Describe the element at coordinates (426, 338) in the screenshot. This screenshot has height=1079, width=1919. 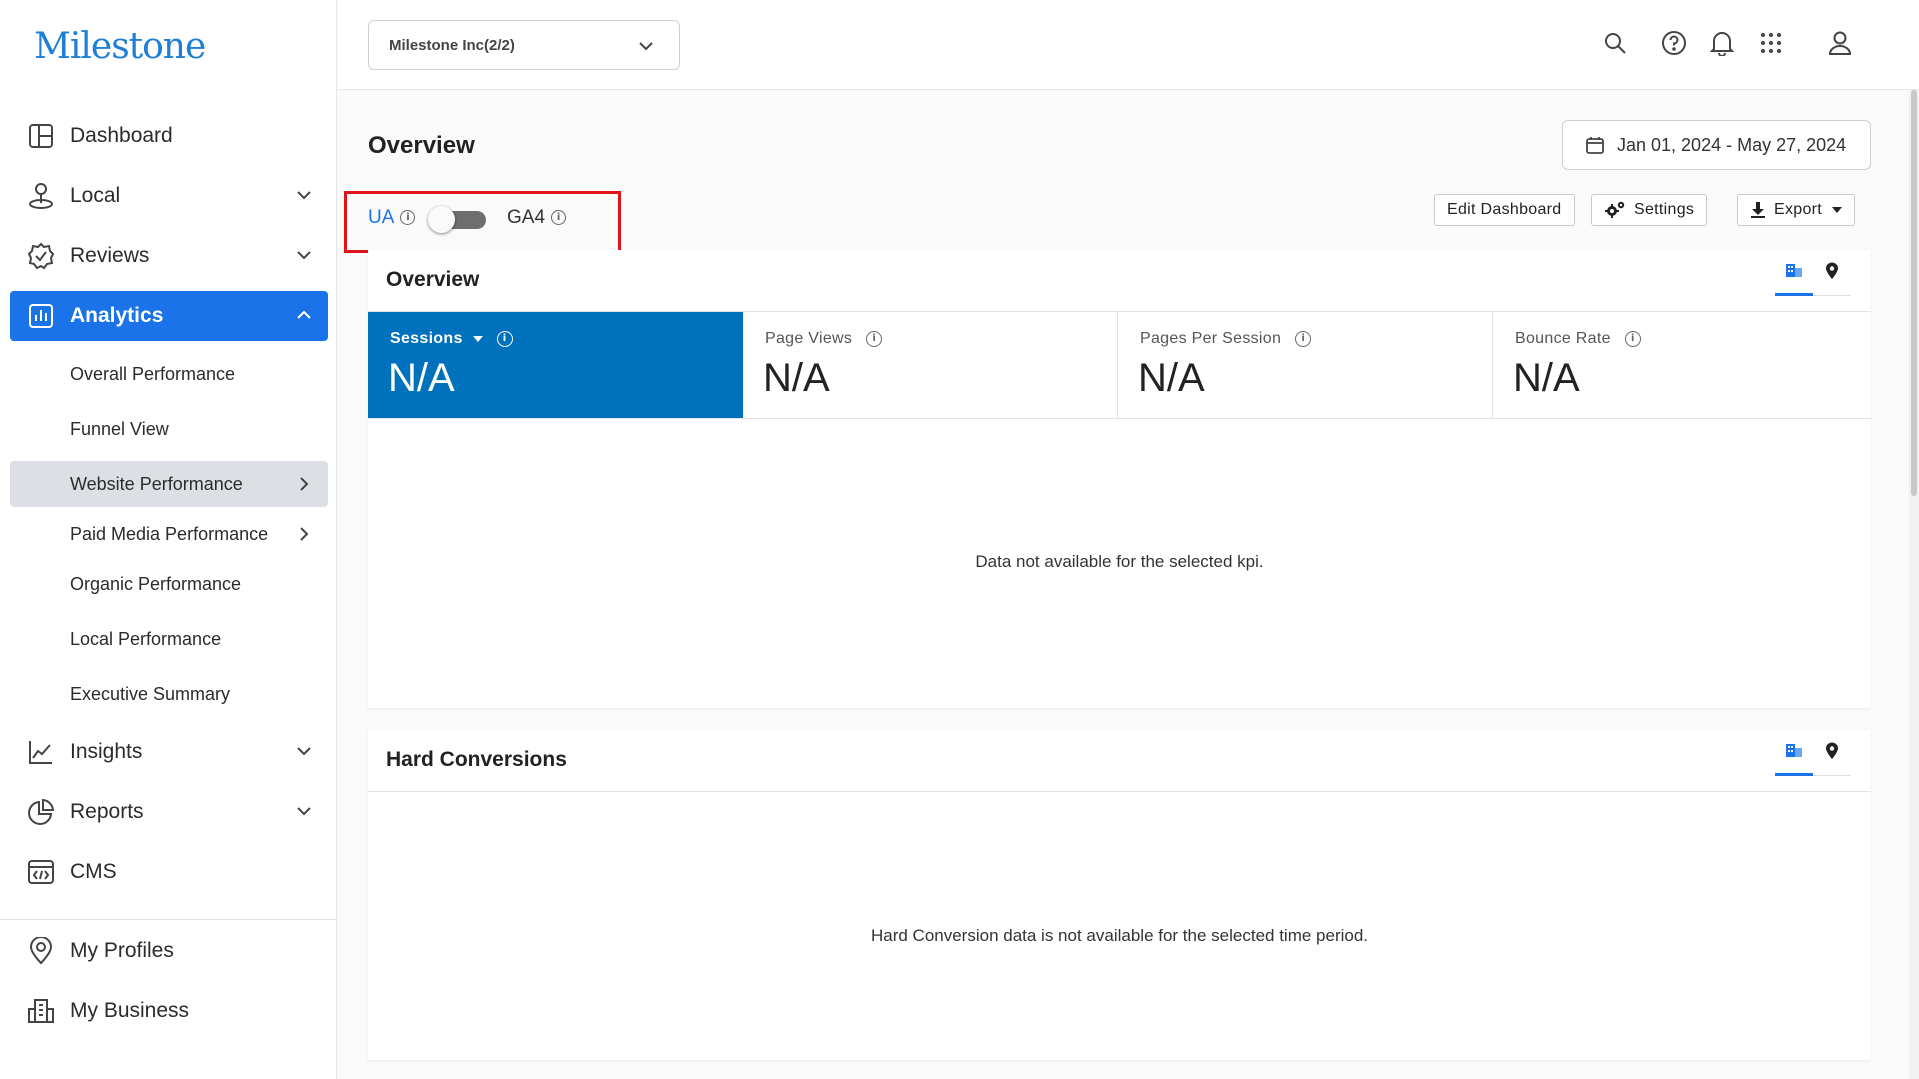
I see `kpi-label: Sessions` at that location.